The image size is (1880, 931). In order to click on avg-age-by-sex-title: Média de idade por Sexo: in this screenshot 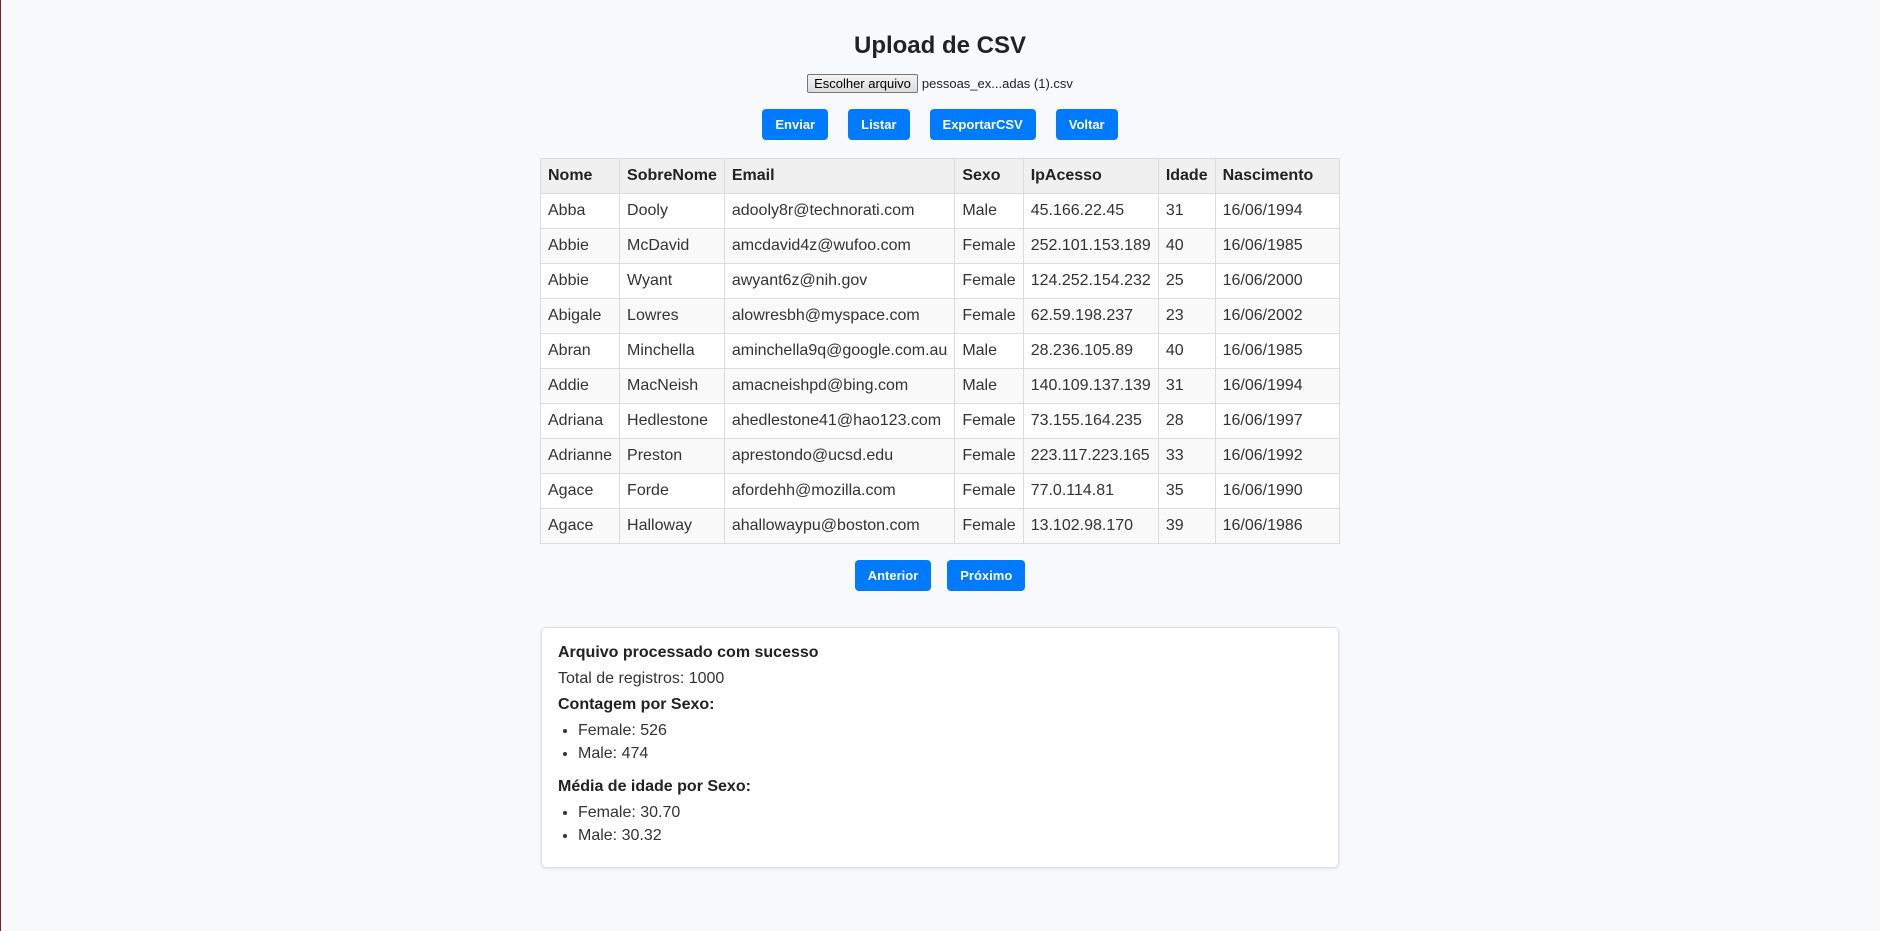, I will do `click(654, 786)`.